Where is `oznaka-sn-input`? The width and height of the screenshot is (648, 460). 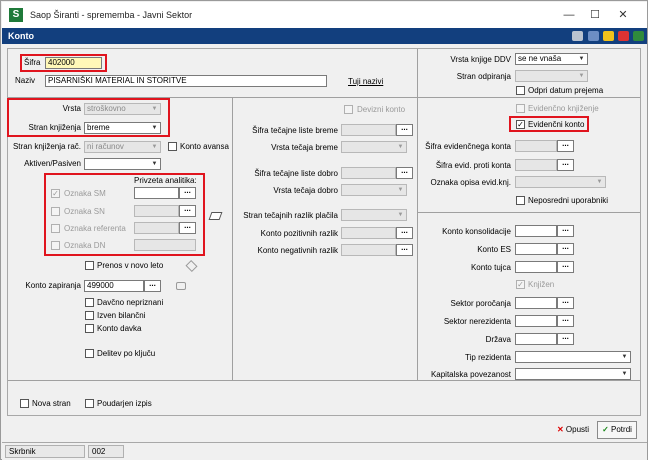 oznaka-sn-input is located at coordinates (156, 211).